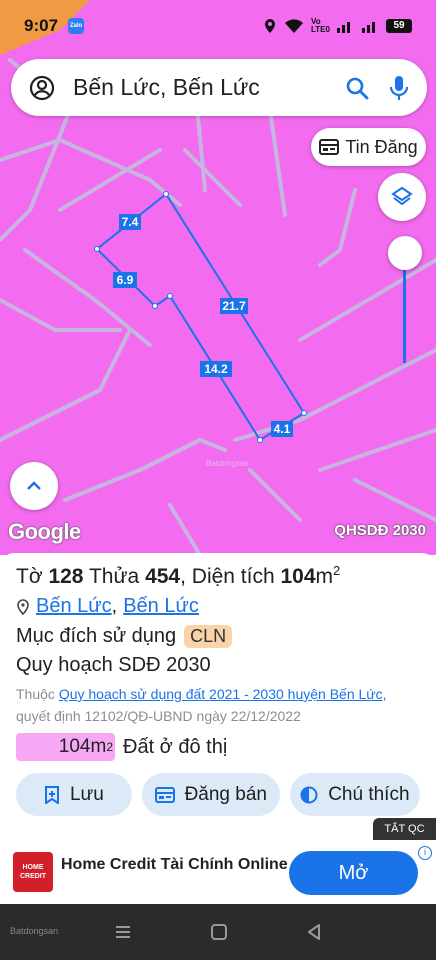 The height and width of the screenshot is (960, 436). Describe the element at coordinates (96, 636) in the screenshot. I see `purpose-label: Mục đích sử dụng` at that location.